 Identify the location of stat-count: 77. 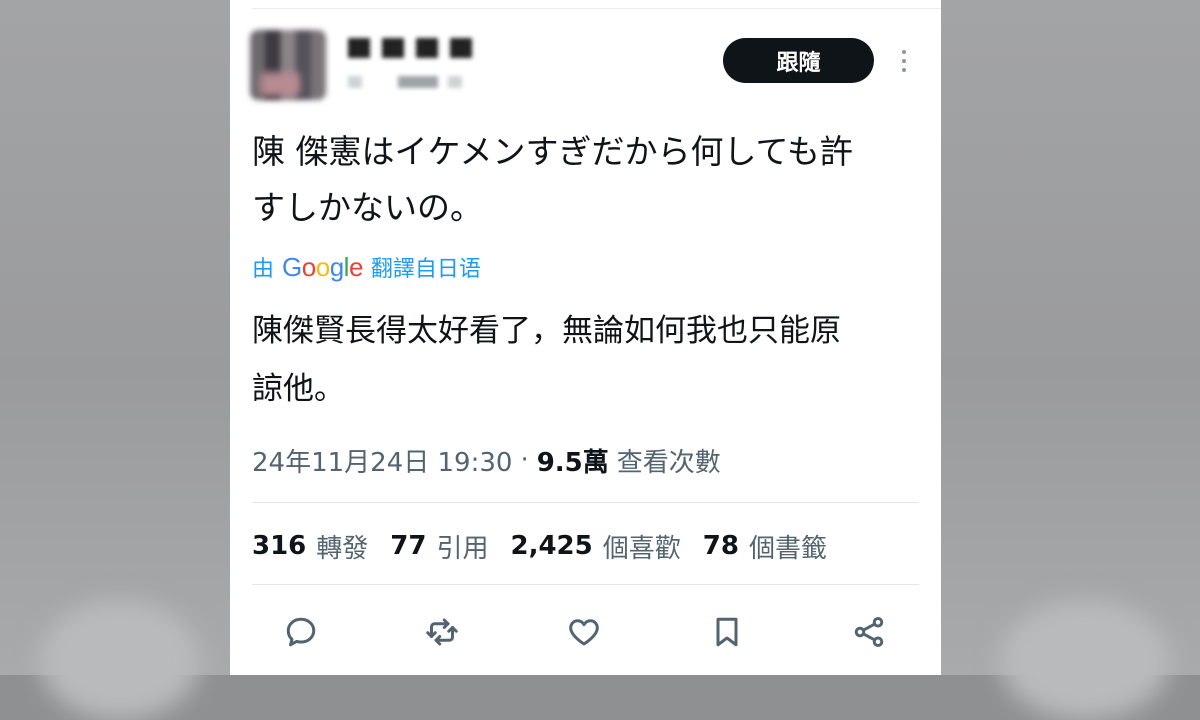
(408, 546).